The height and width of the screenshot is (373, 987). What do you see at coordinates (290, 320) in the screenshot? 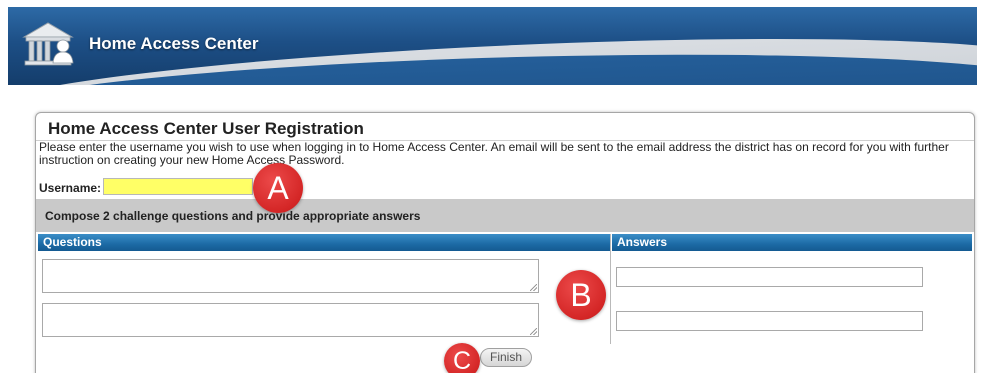
I see `question-2-textarea` at bounding box center [290, 320].